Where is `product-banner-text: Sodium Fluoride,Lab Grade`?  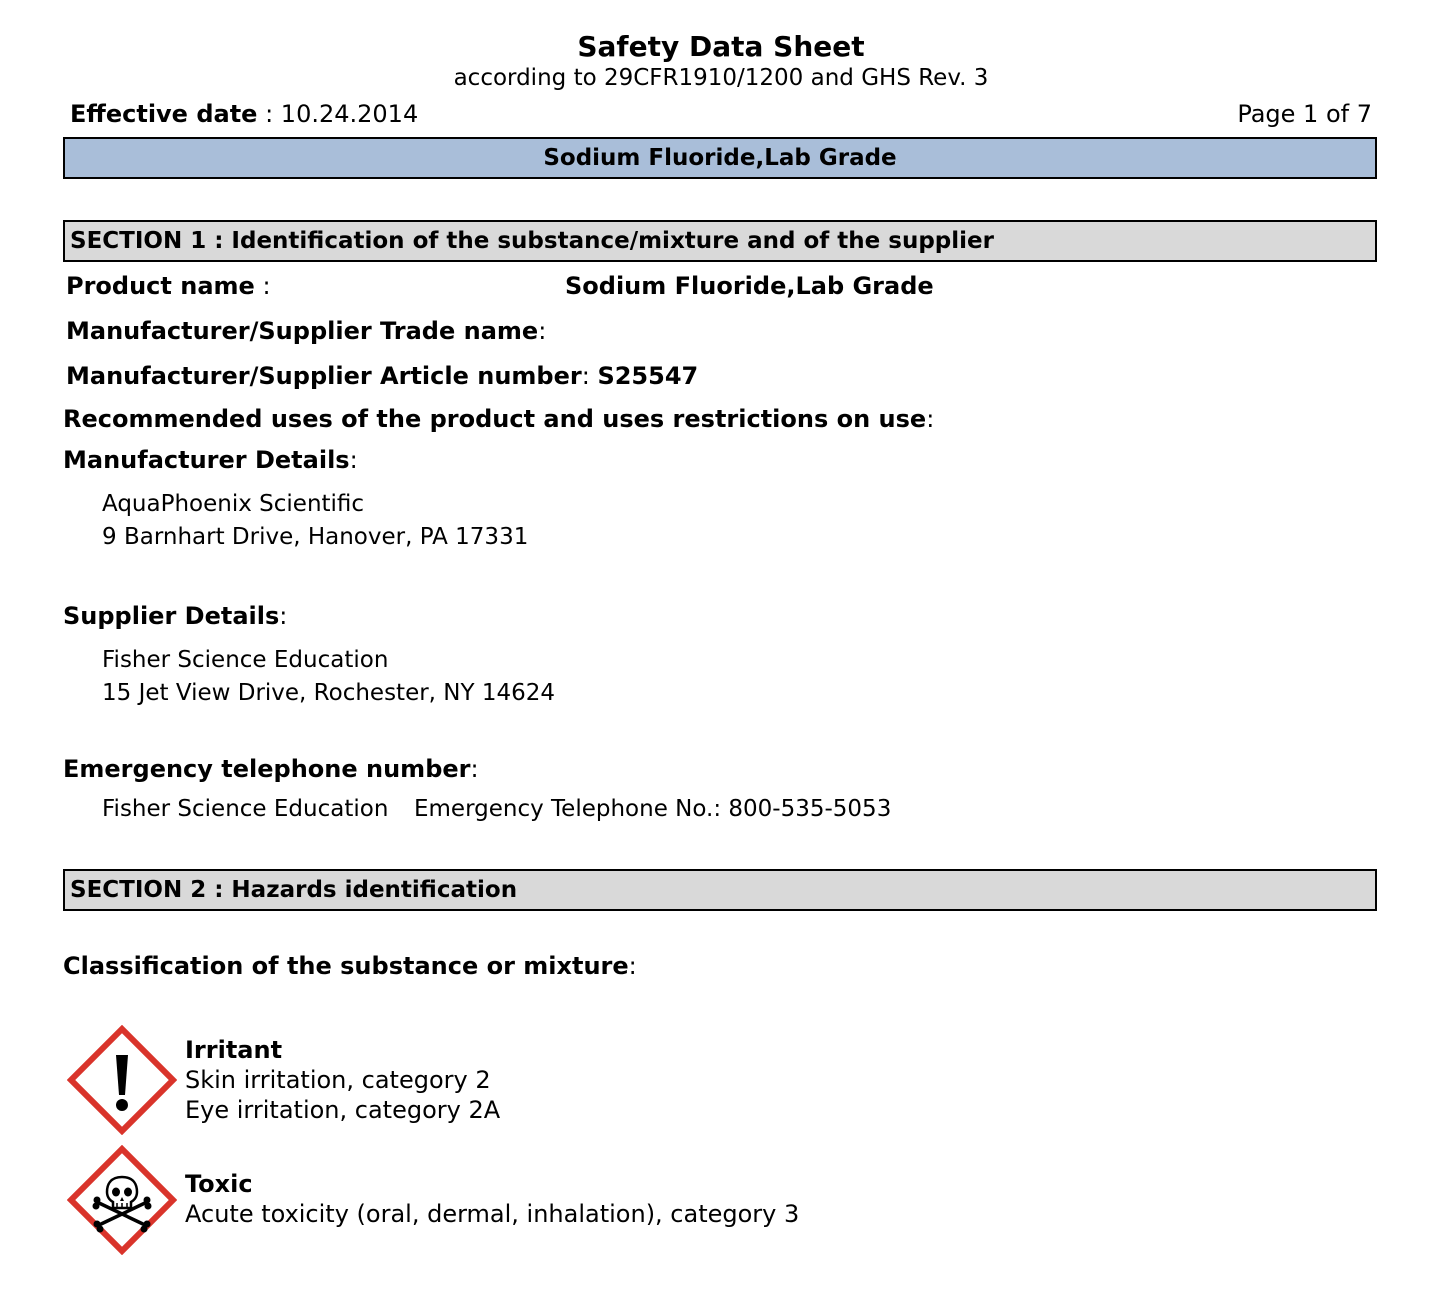
product-banner-text: Sodium Fluoride,Lab Grade is located at coordinates (720, 158).